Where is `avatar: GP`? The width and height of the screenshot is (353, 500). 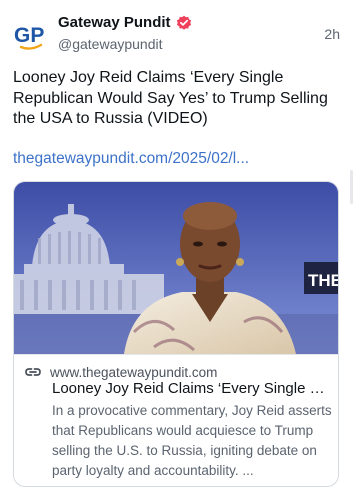
avatar: GP is located at coordinates (30, 35).